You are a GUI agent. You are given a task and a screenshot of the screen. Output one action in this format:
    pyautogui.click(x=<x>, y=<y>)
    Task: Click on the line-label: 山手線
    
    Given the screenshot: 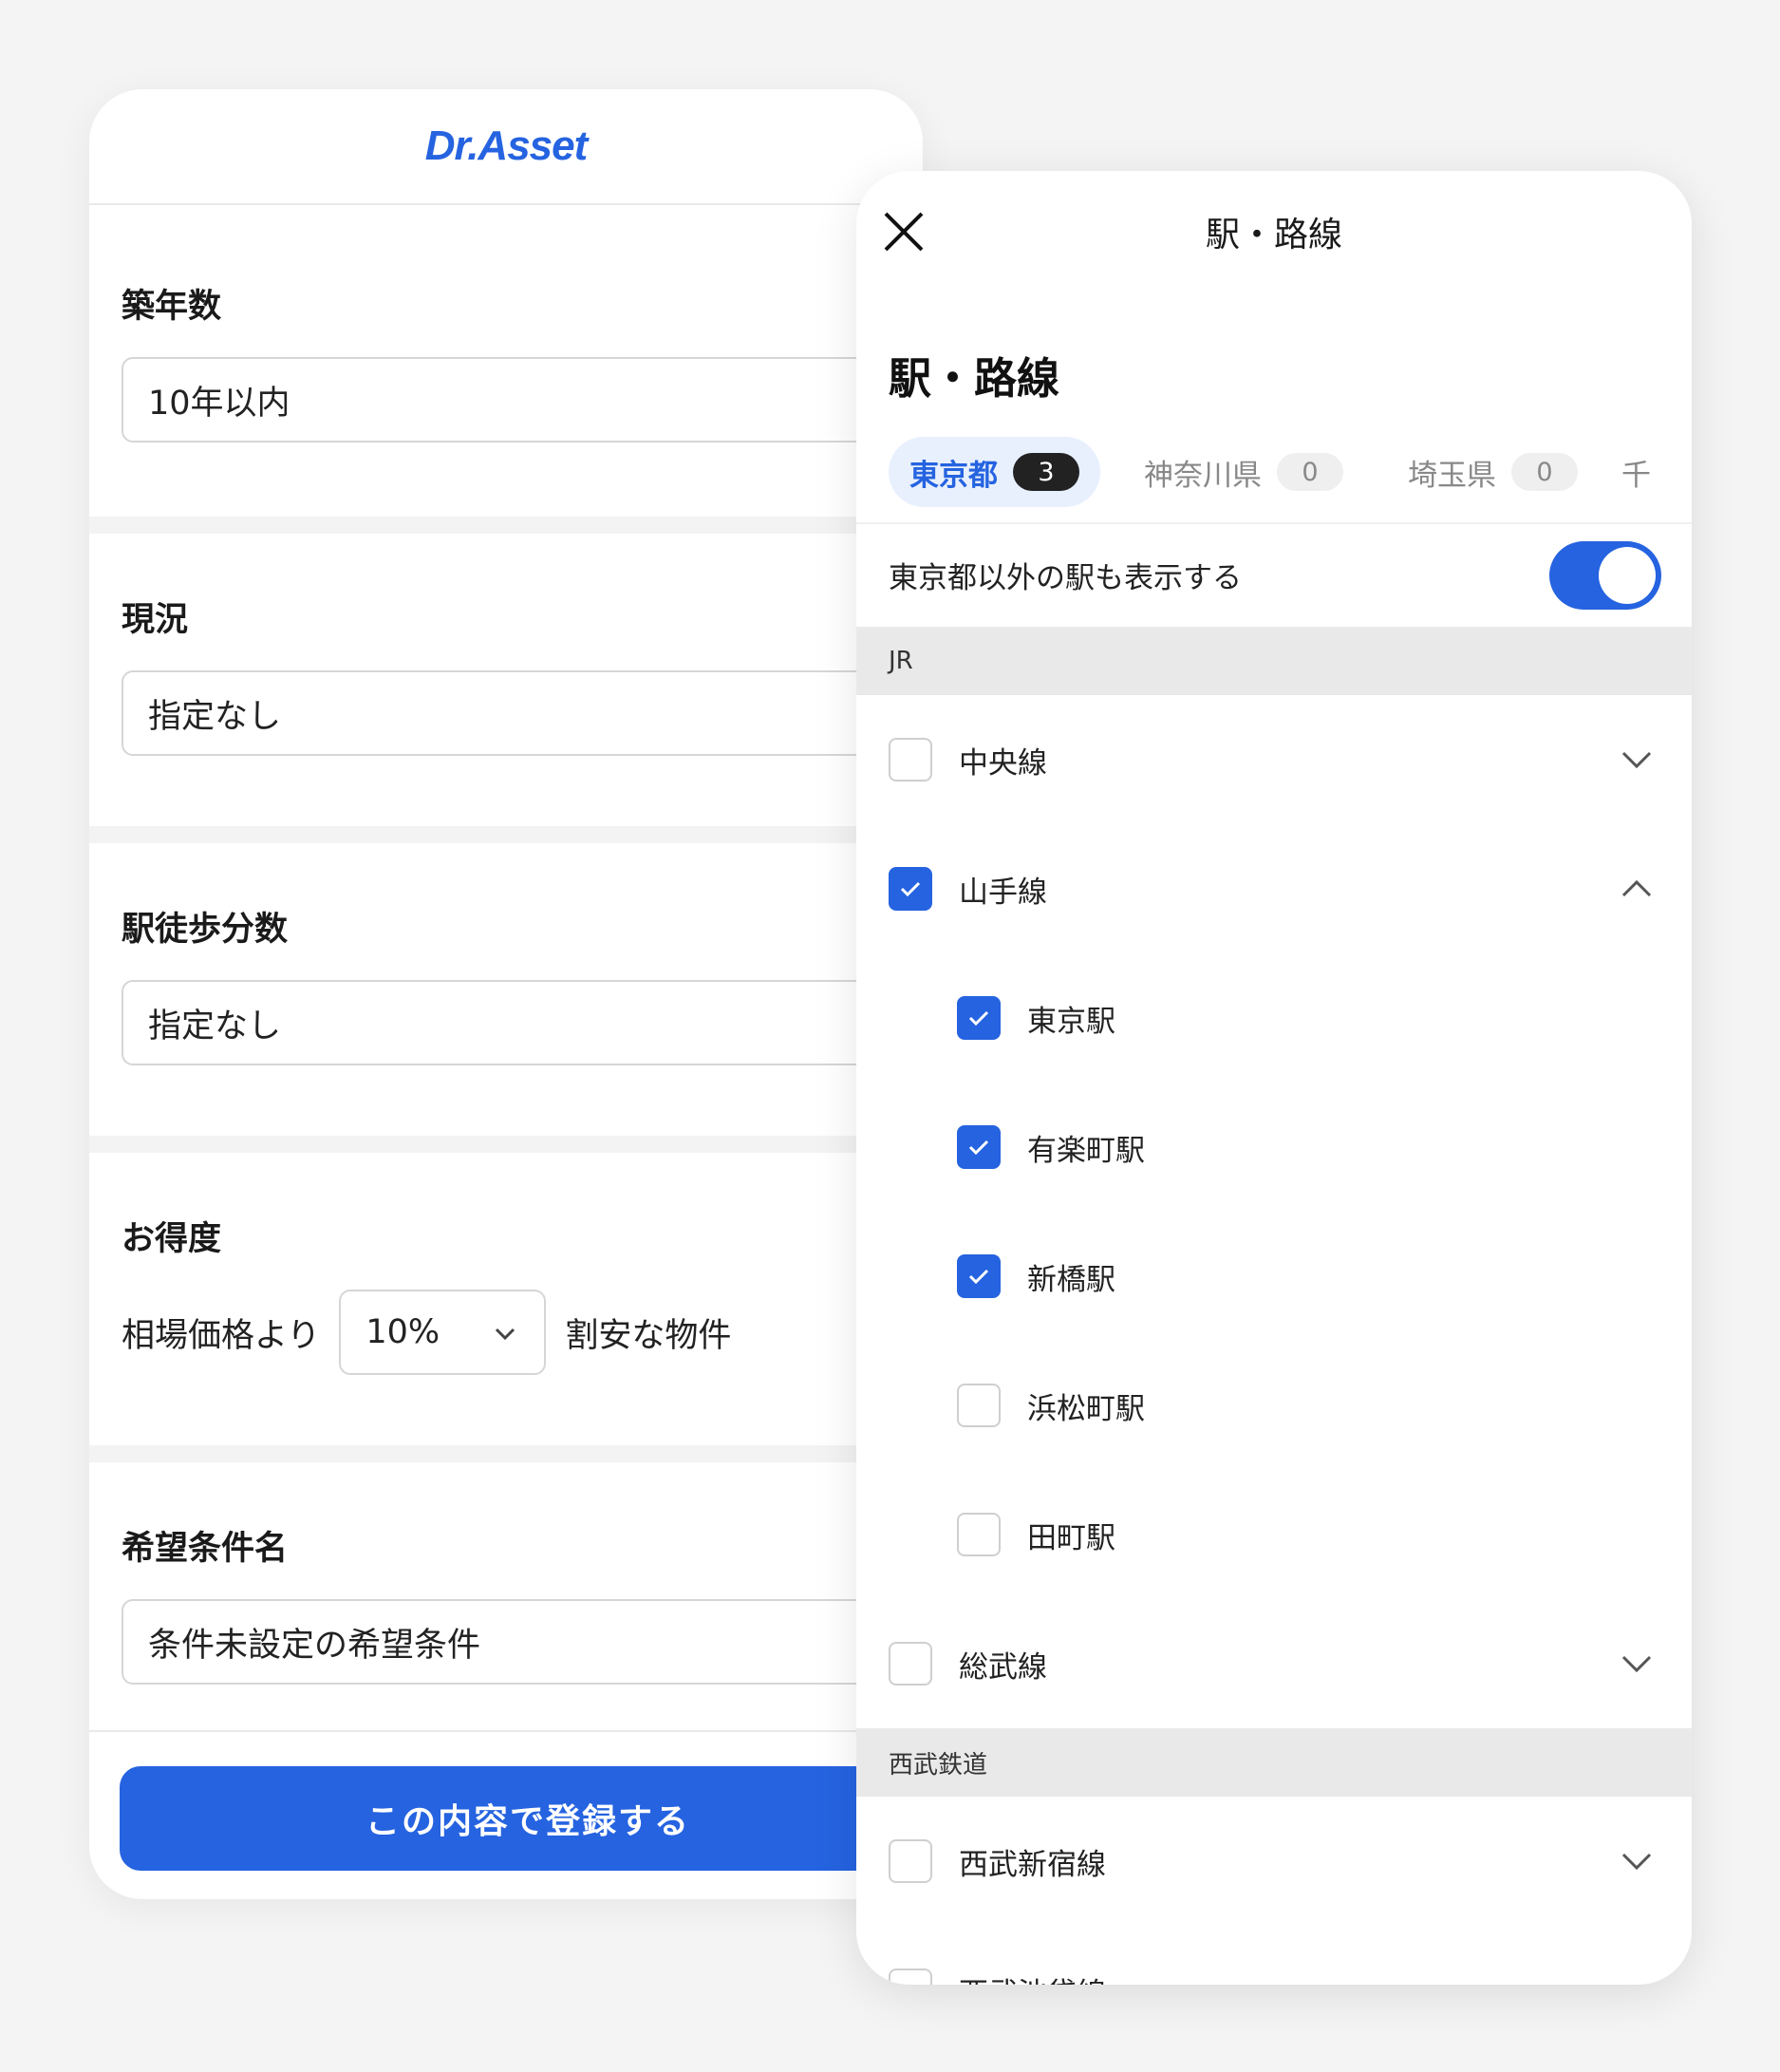 What is the action you would take?
    pyautogui.click(x=1003, y=892)
    